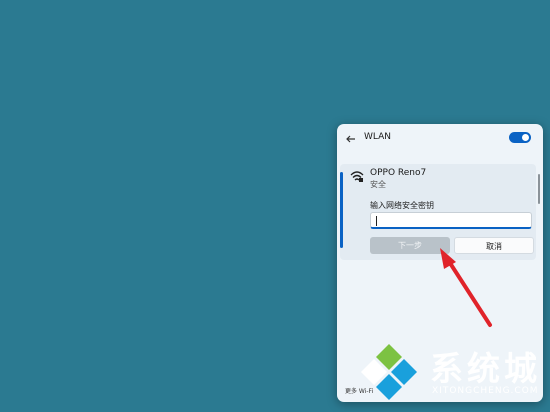 Image resolution: width=550 pixels, height=412 pixels. I want to click on watermark-brand: 系统城, so click(485, 368).